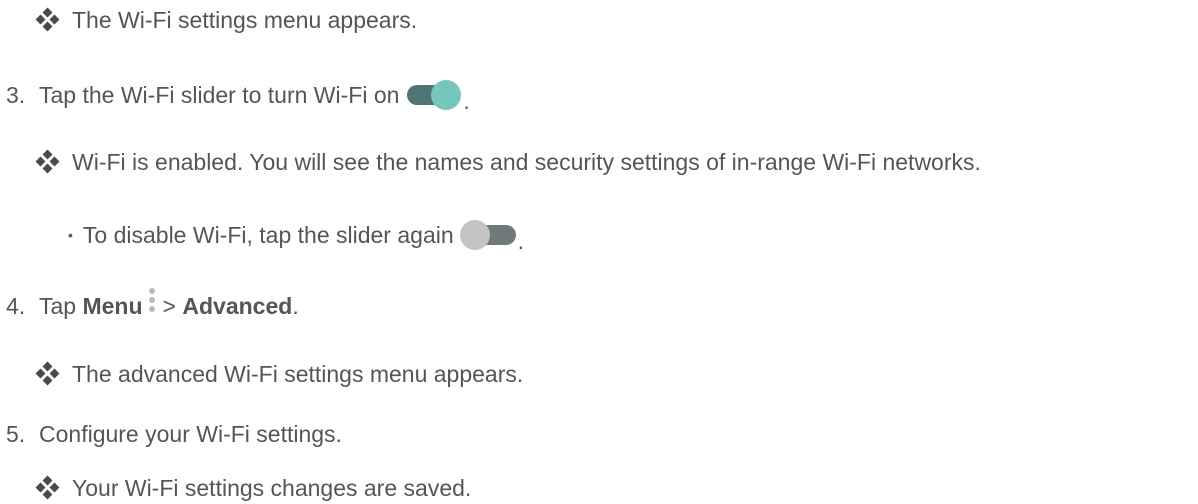  Describe the element at coordinates (245, 20) in the screenshot. I see `result-text: The Wi-Fi settings menu appears.` at that location.